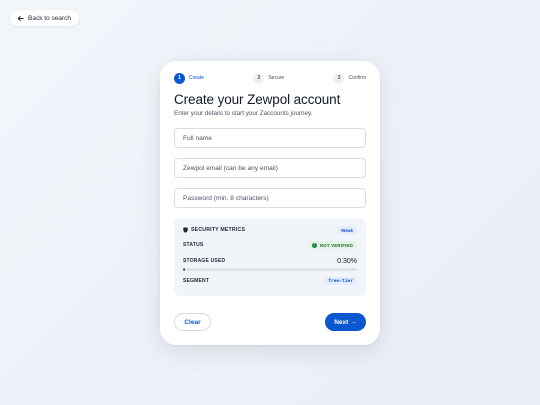 The width and height of the screenshot is (540, 405). Describe the element at coordinates (230, 168) in the screenshot. I see `email-placeholder: Zewpol email (can be any email)` at that location.